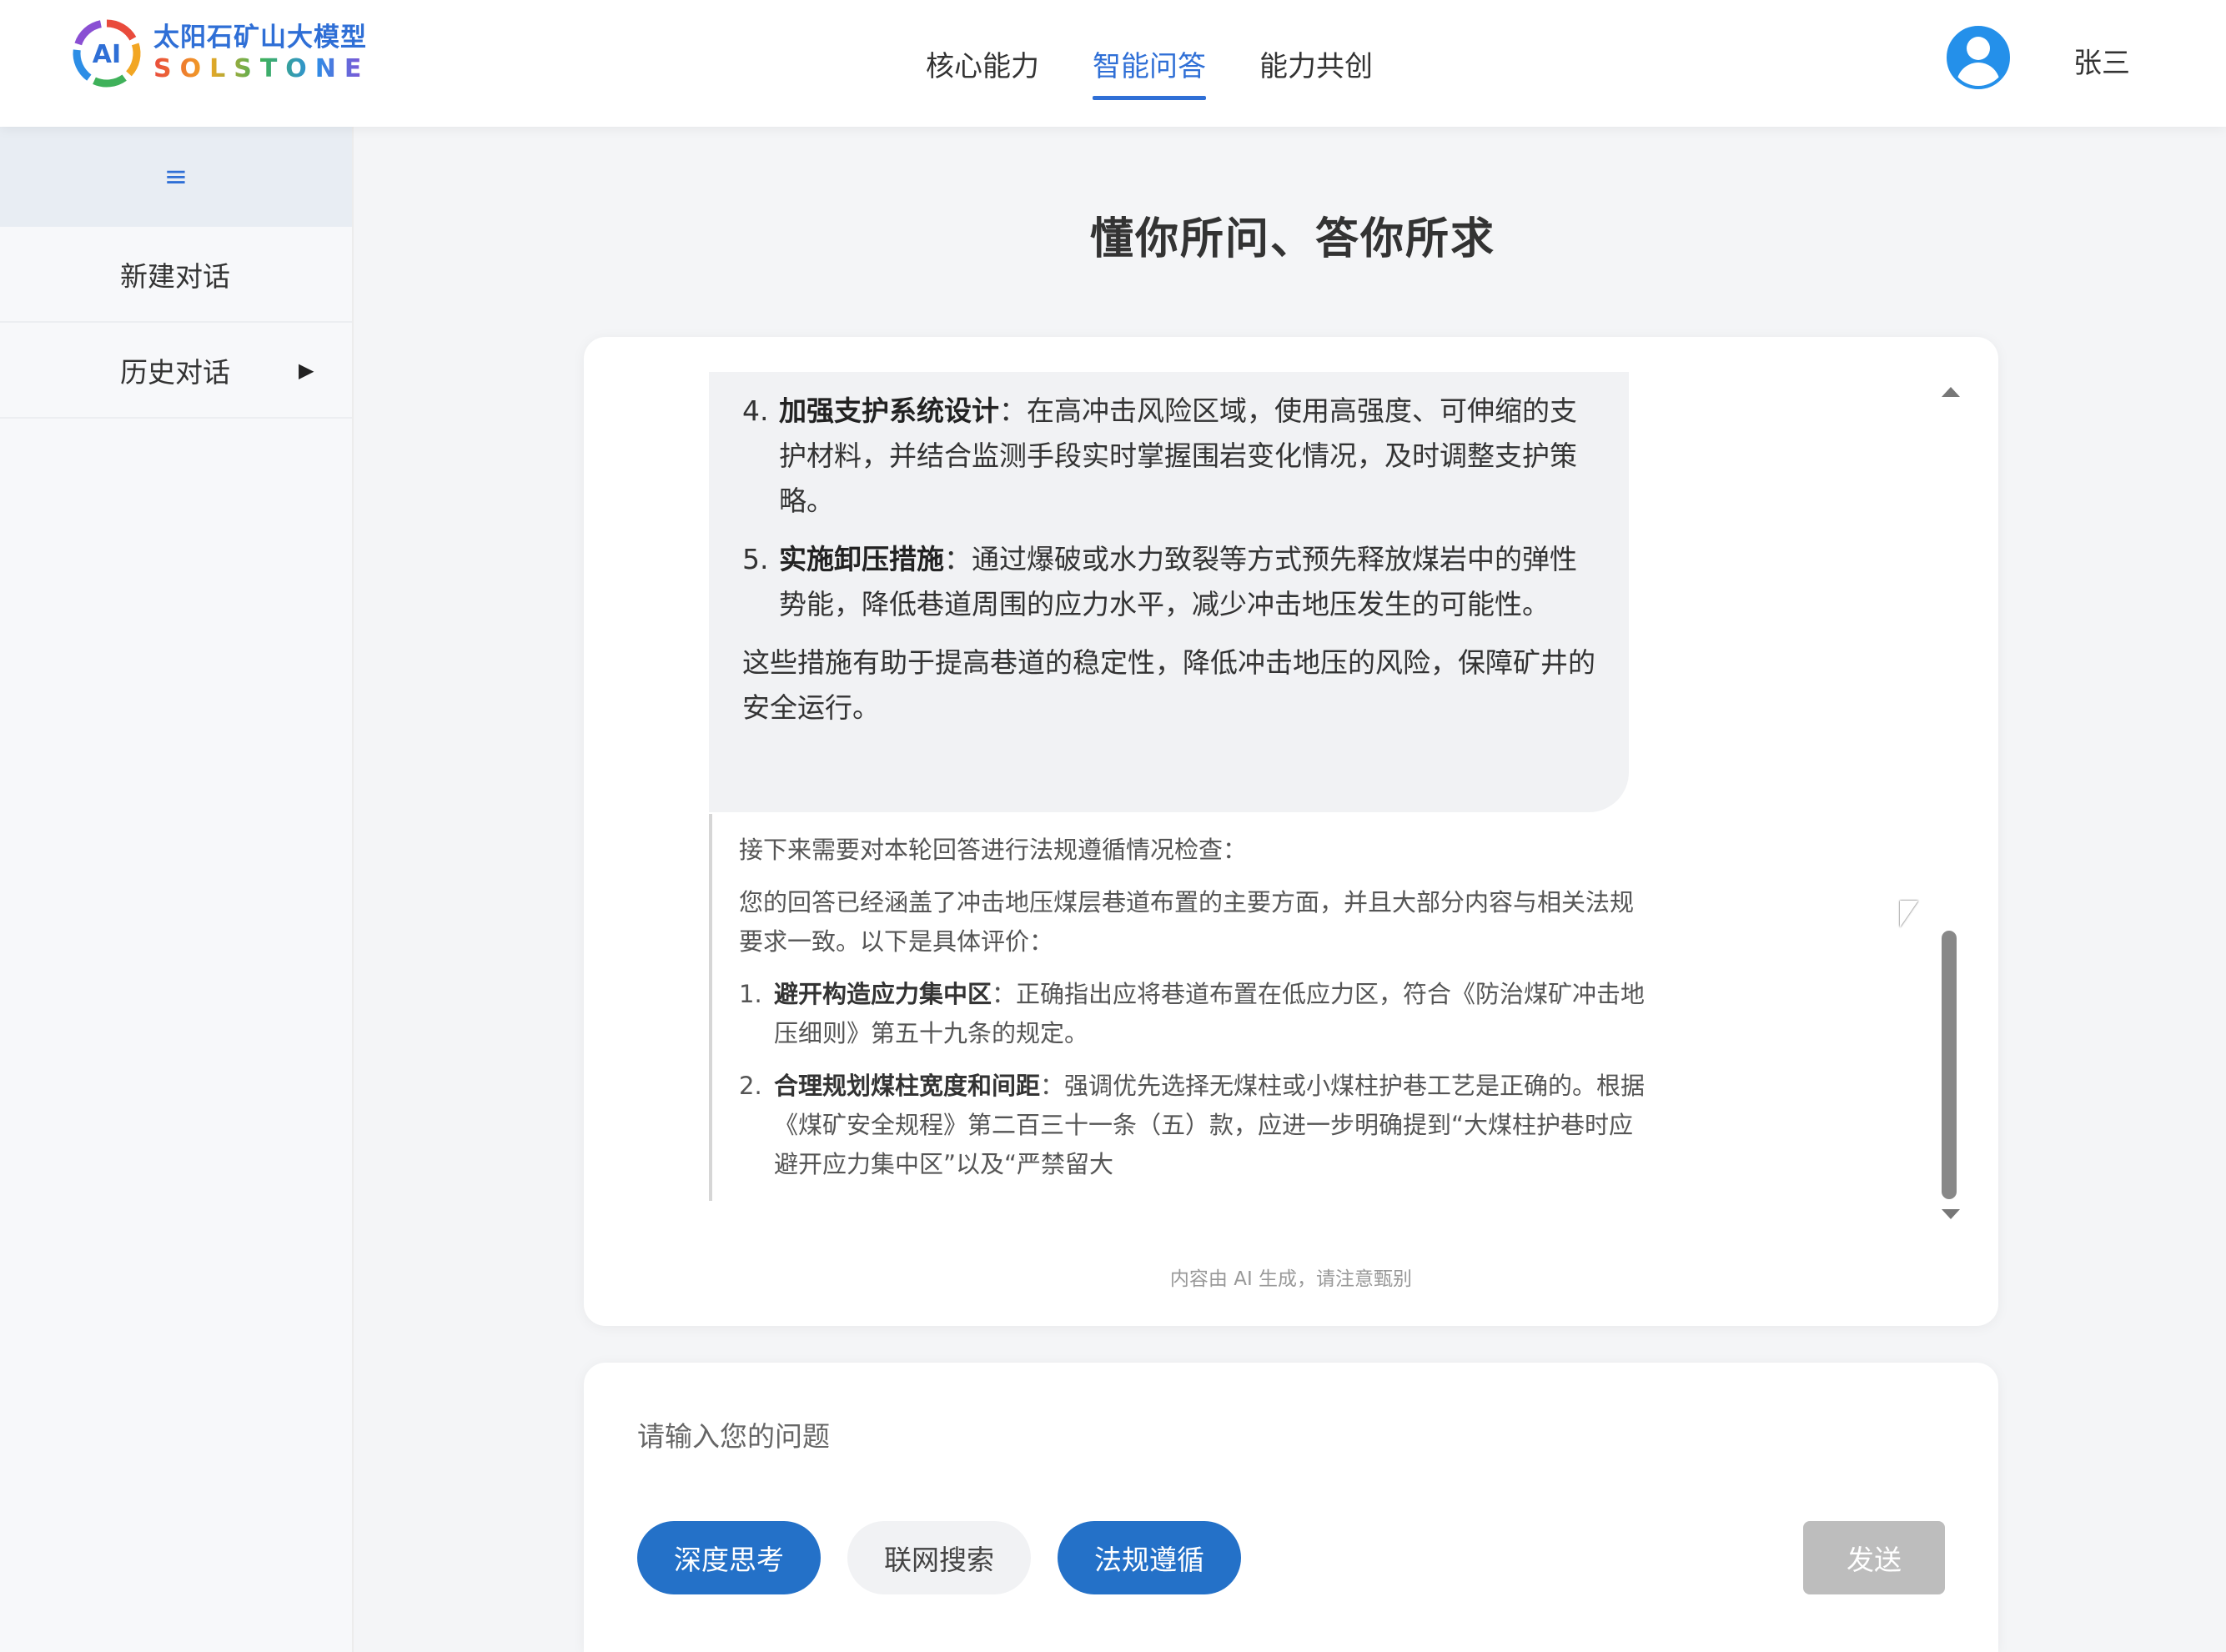 This screenshot has width=2226, height=1652. What do you see at coordinates (1291, 1279) in the screenshot?
I see `ai-disclaimer: 内容由 AI 生成，请注意甄别` at bounding box center [1291, 1279].